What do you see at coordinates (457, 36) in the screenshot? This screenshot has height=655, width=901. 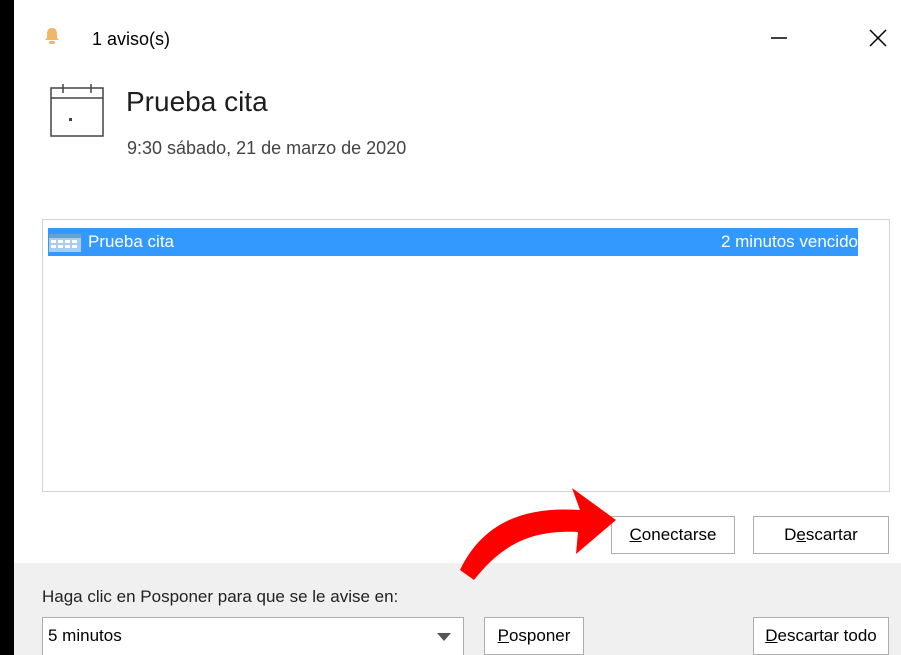 I see `title-bar: 1 aviso(s)` at bounding box center [457, 36].